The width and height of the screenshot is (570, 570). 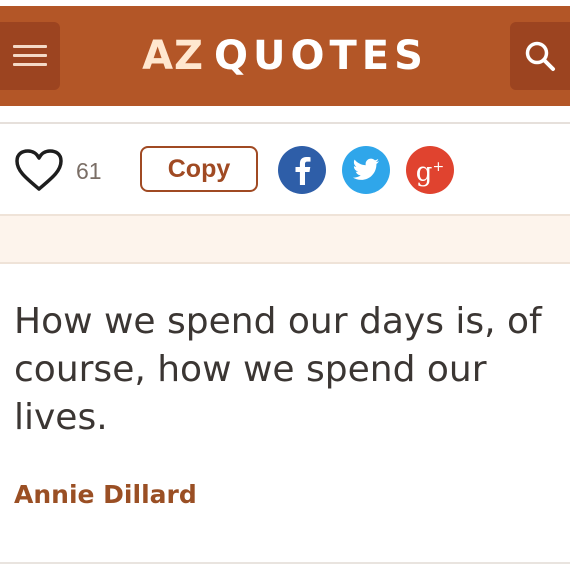 I want to click on search-button, so click(x=540, y=56).